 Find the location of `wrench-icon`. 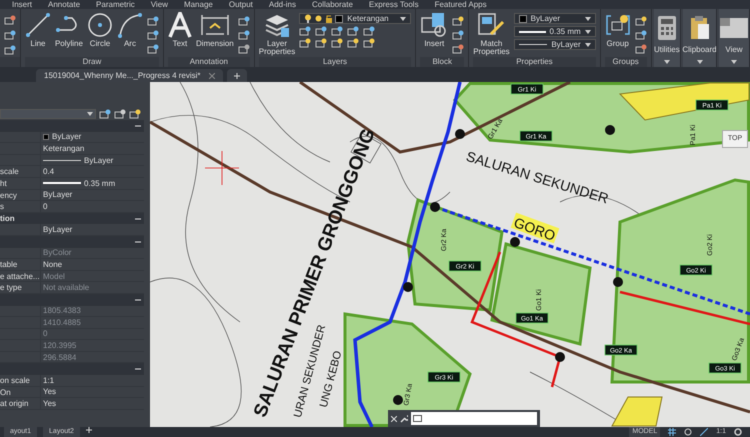

wrench-icon is located at coordinates (404, 418).